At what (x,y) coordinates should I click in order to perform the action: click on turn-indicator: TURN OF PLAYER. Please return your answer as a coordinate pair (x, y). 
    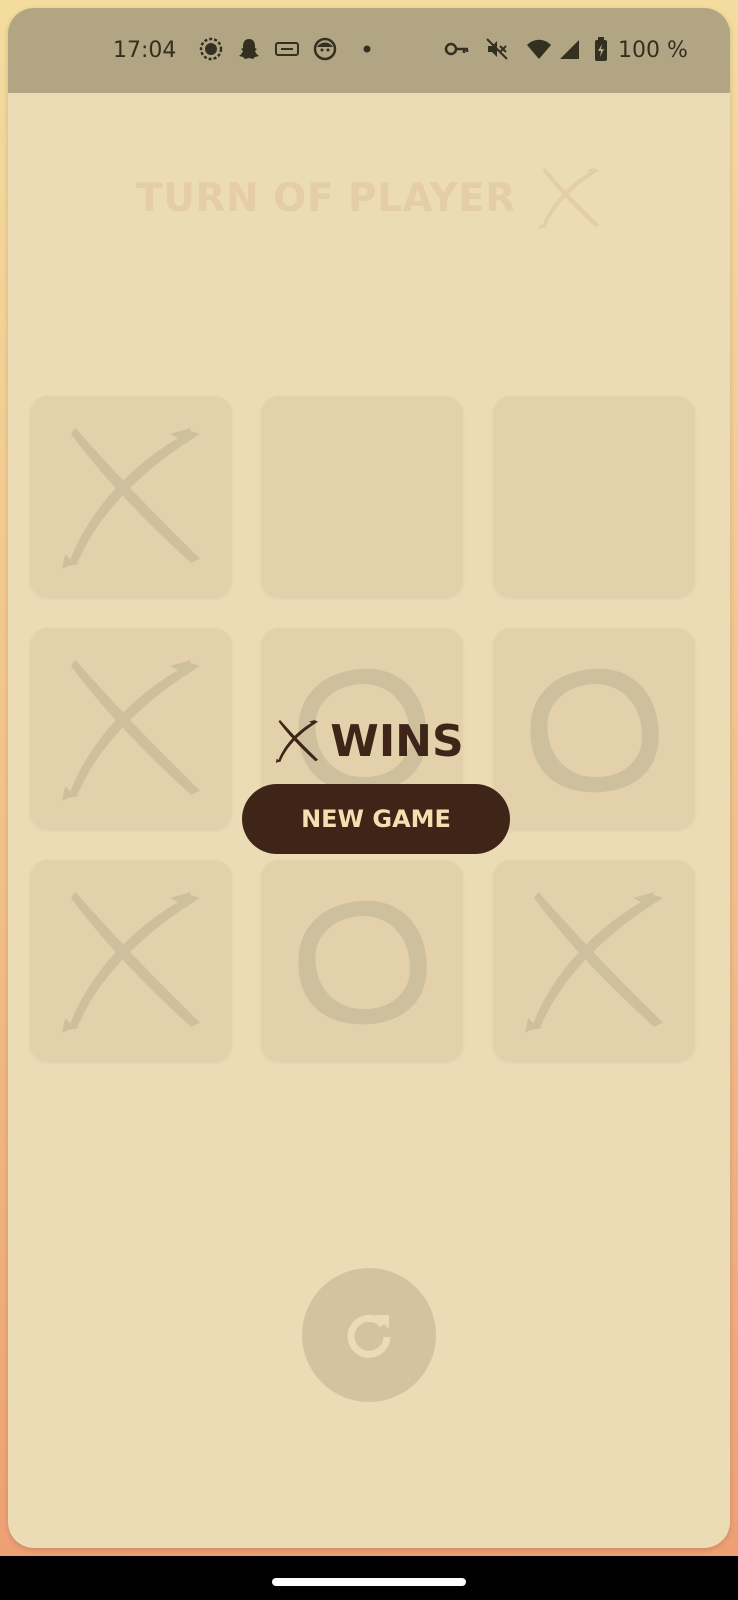
    Looking at the image, I should click on (369, 198).